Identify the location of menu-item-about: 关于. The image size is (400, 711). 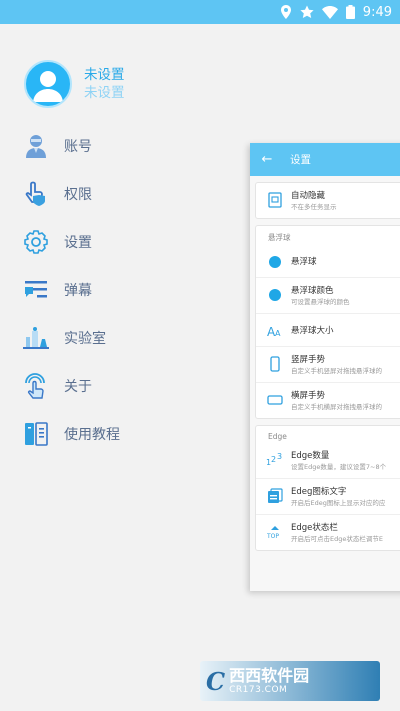
(120, 386).